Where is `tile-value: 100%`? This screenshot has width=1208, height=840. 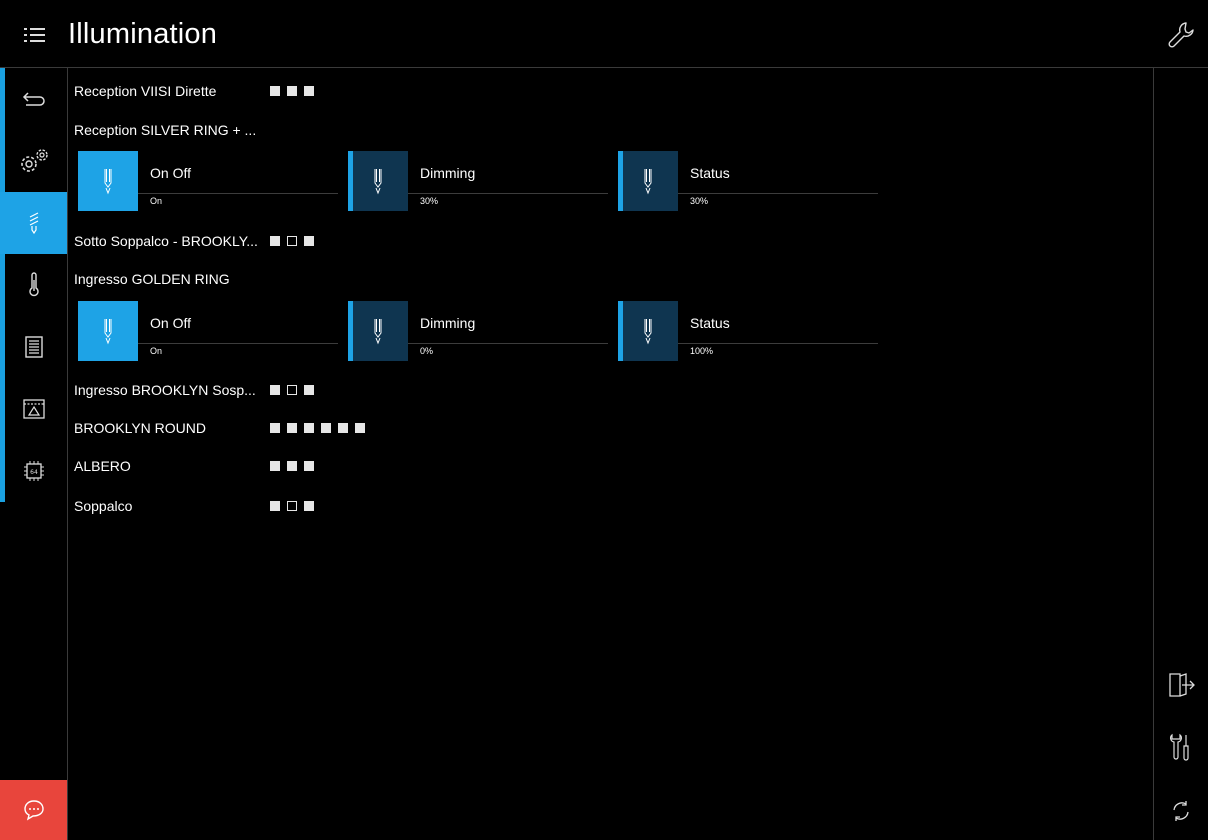
tile-value: 100% is located at coordinates (702, 351).